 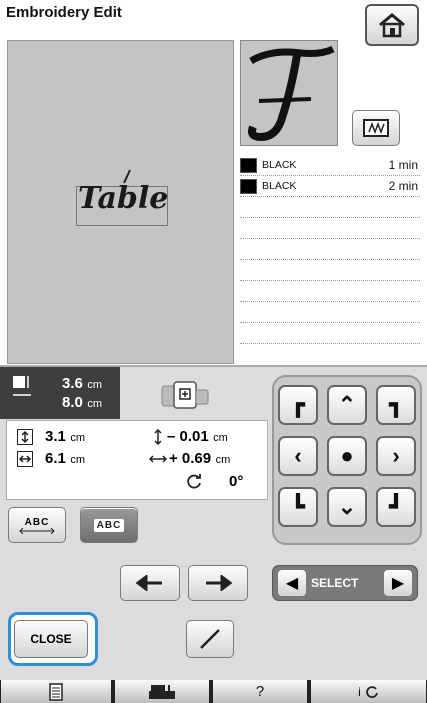 What do you see at coordinates (236, 481) in the screenshot?
I see `rotation-value: 0°` at bounding box center [236, 481].